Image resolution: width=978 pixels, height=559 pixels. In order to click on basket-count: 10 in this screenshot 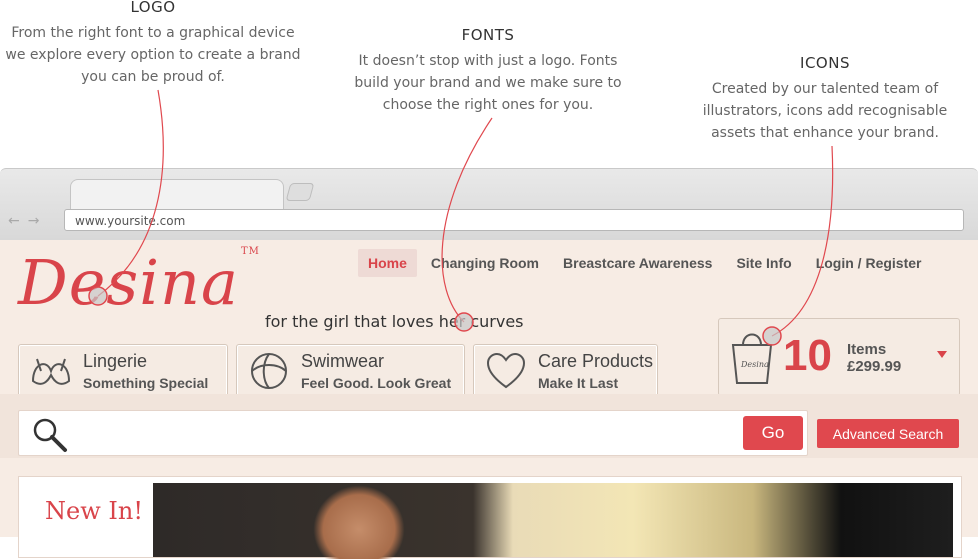, I will do `click(807, 355)`.